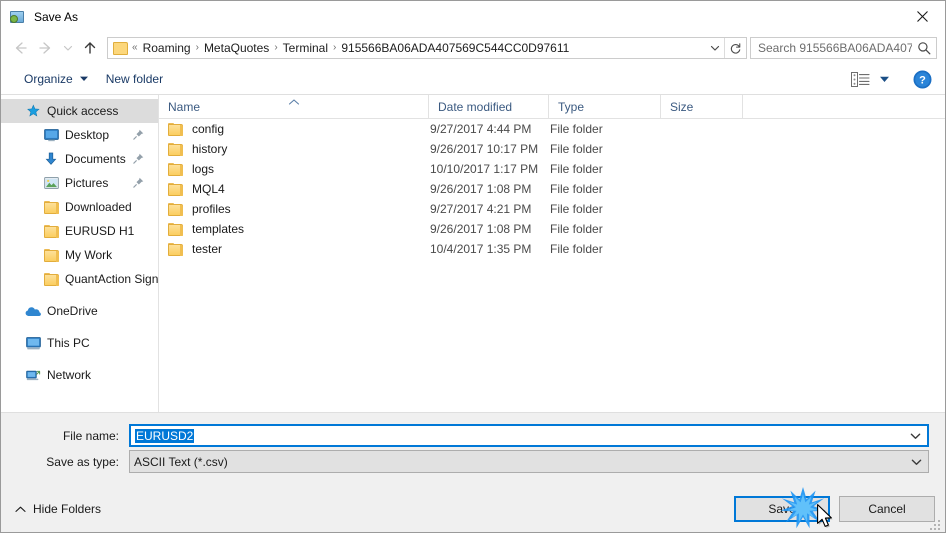  I want to click on breadcrumb-overflow: «, so click(135, 48).